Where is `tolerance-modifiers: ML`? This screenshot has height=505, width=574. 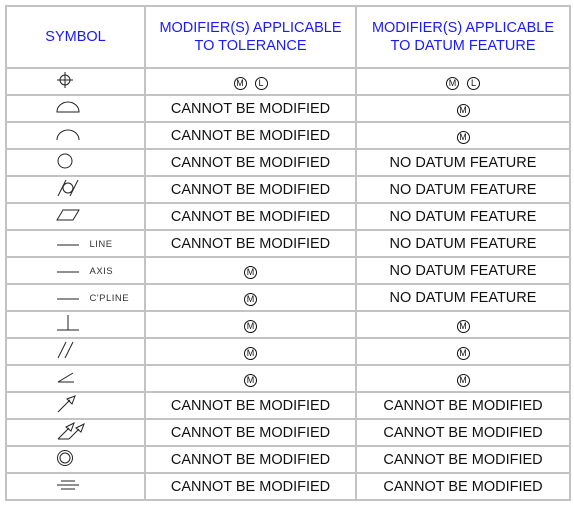 tolerance-modifiers: ML is located at coordinates (250, 83).